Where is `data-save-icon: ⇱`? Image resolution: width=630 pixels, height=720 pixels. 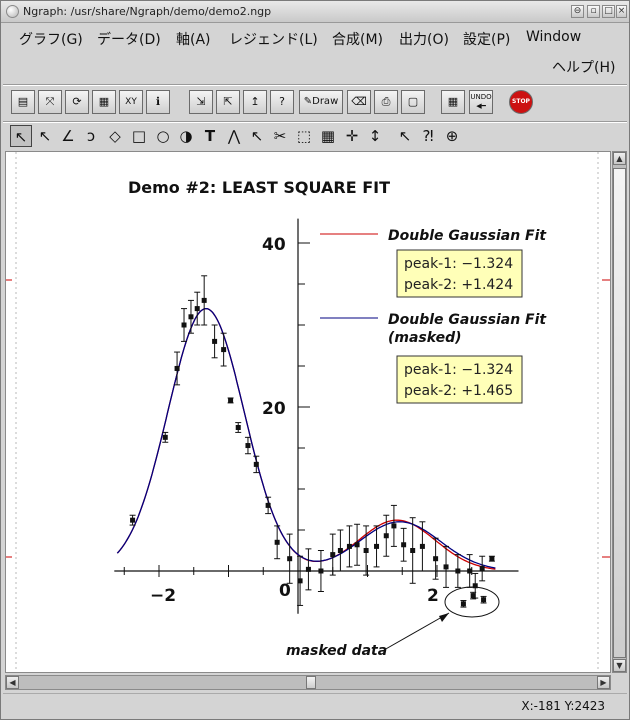 data-save-icon: ⇱ is located at coordinates (228, 102).